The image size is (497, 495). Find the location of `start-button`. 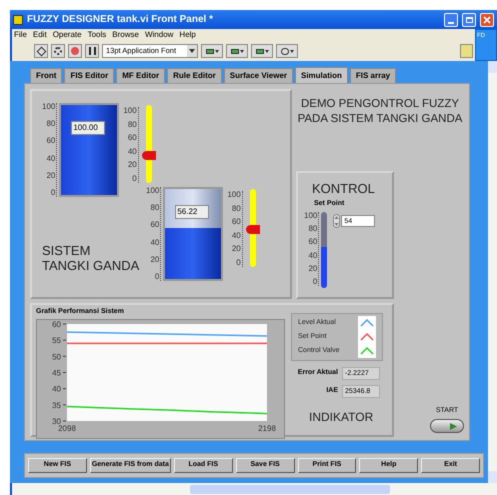

start-button is located at coordinates (447, 426).